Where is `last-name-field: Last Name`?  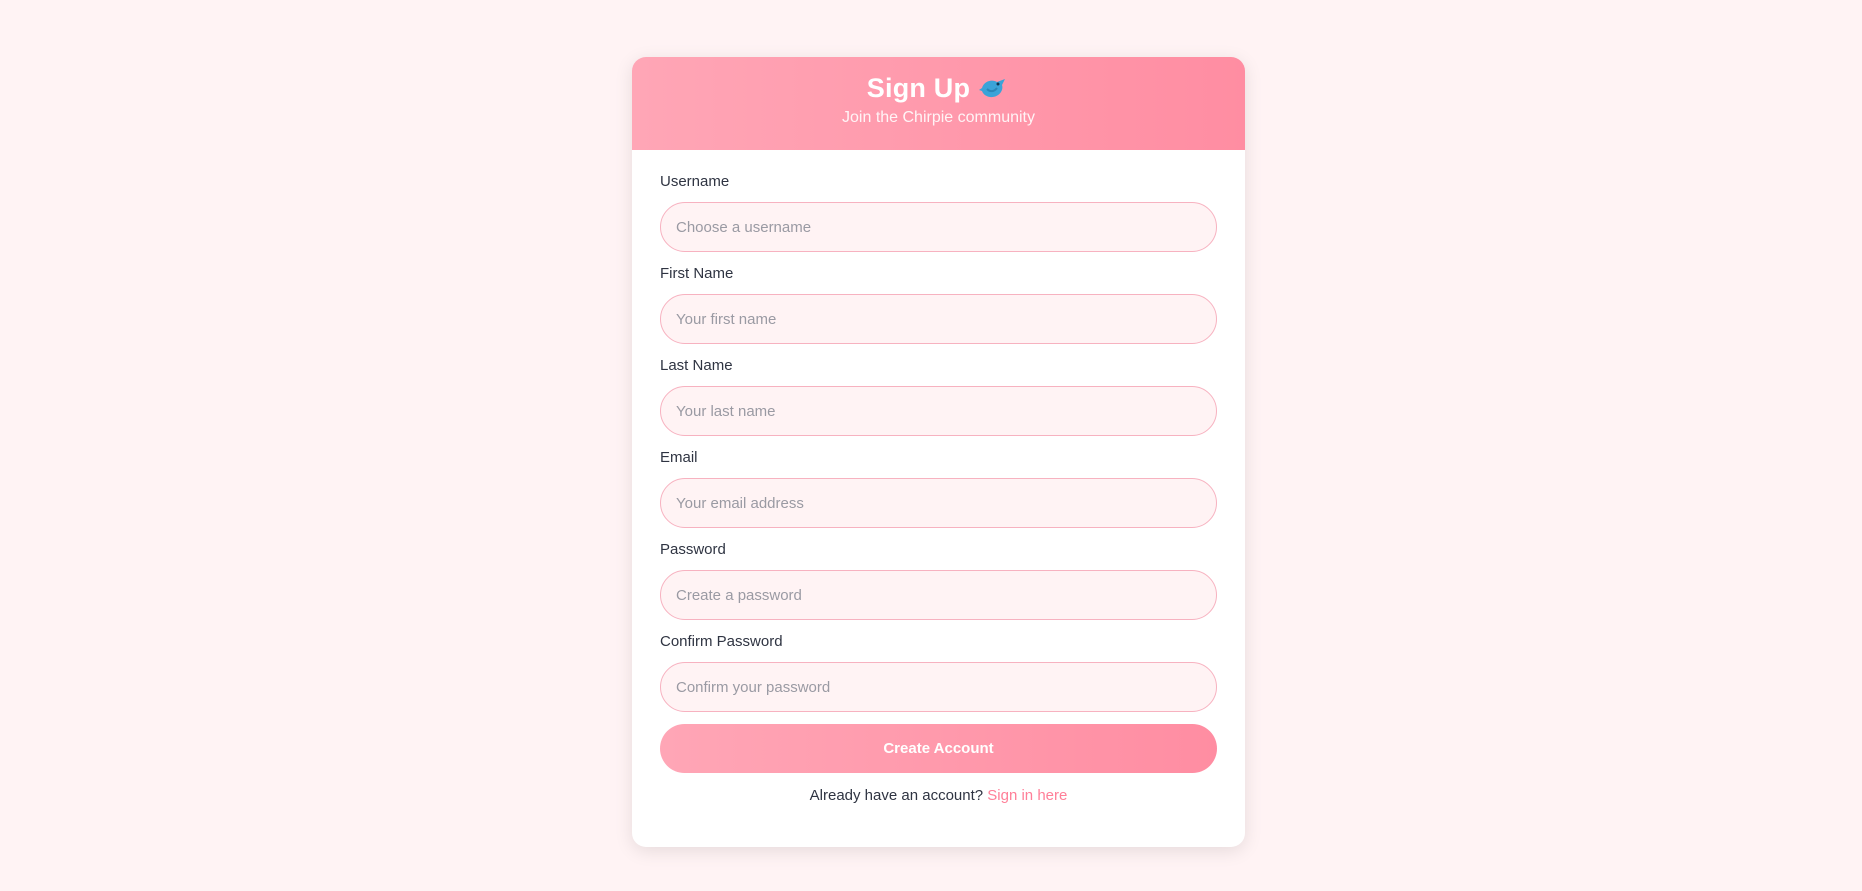
last-name-field: Last Name is located at coordinates (938, 396).